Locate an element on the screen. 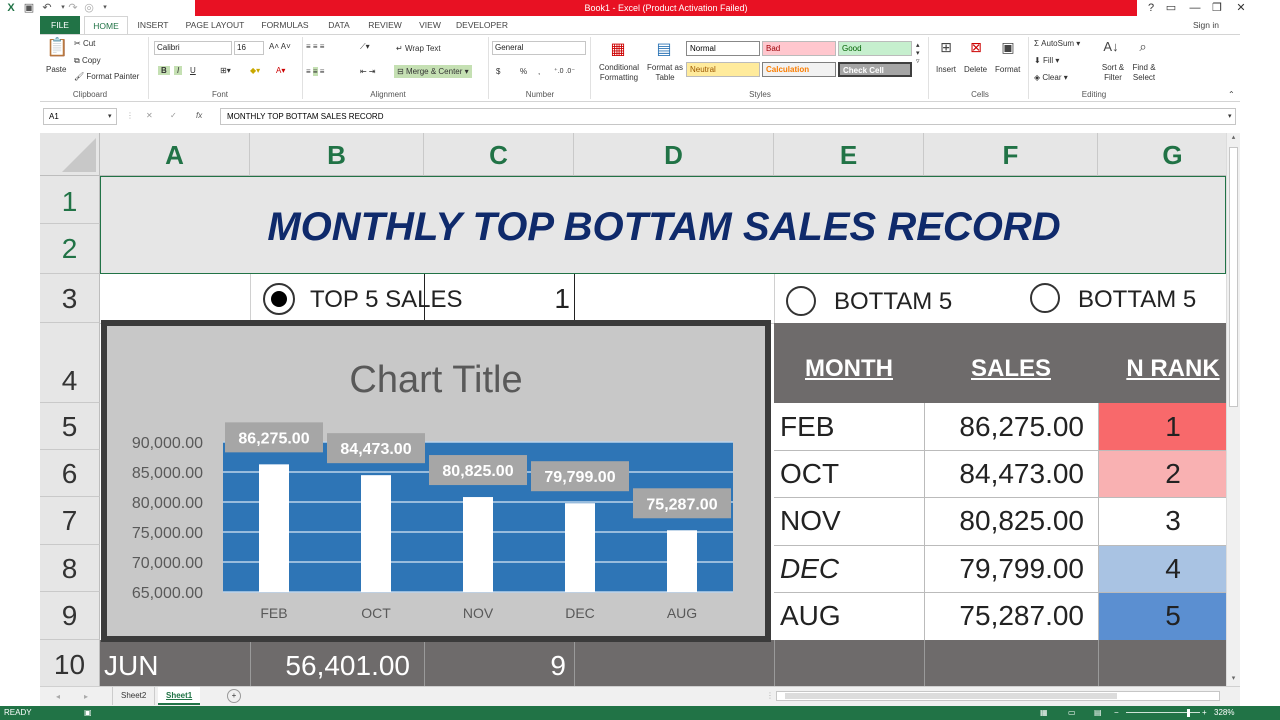 This screenshot has height=720, width=1280. row-header-9: 9 is located at coordinates (70, 616).